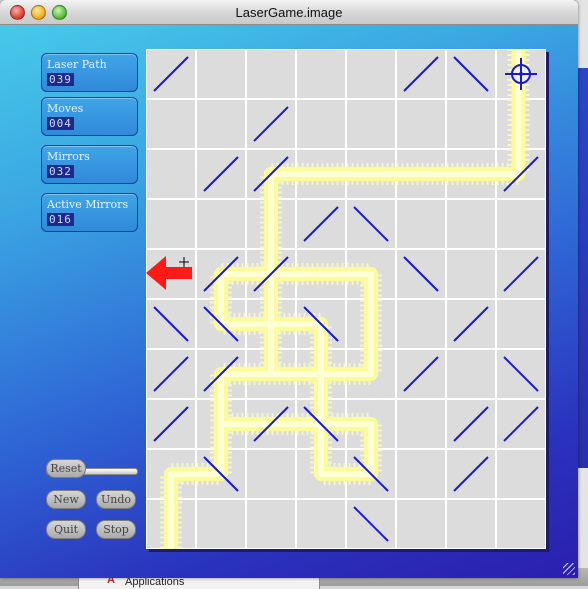  What do you see at coordinates (521, 74) in the screenshot?
I see `target-center` at bounding box center [521, 74].